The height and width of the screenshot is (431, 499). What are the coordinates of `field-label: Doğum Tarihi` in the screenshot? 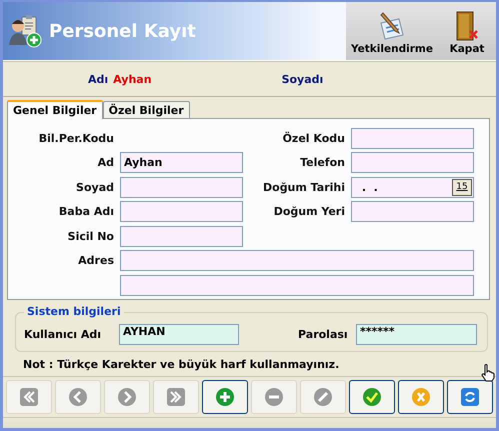 It's located at (303, 187).